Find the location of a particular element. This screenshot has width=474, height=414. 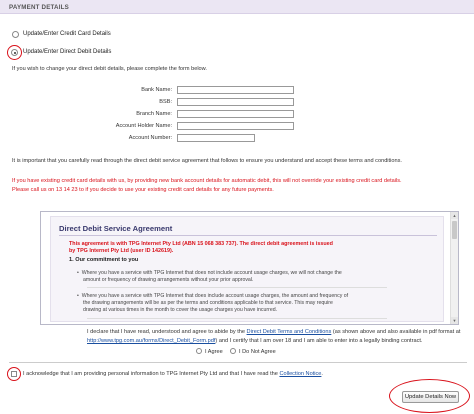

scroll-down-icon: ▼ is located at coordinates (454, 320).